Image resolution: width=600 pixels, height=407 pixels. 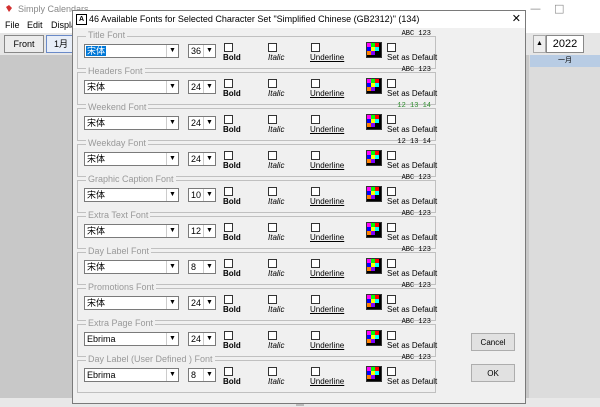 What do you see at coordinates (493, 373) in the screenshot?
I see `ok-button: OK` at bounding box center [493, 373].